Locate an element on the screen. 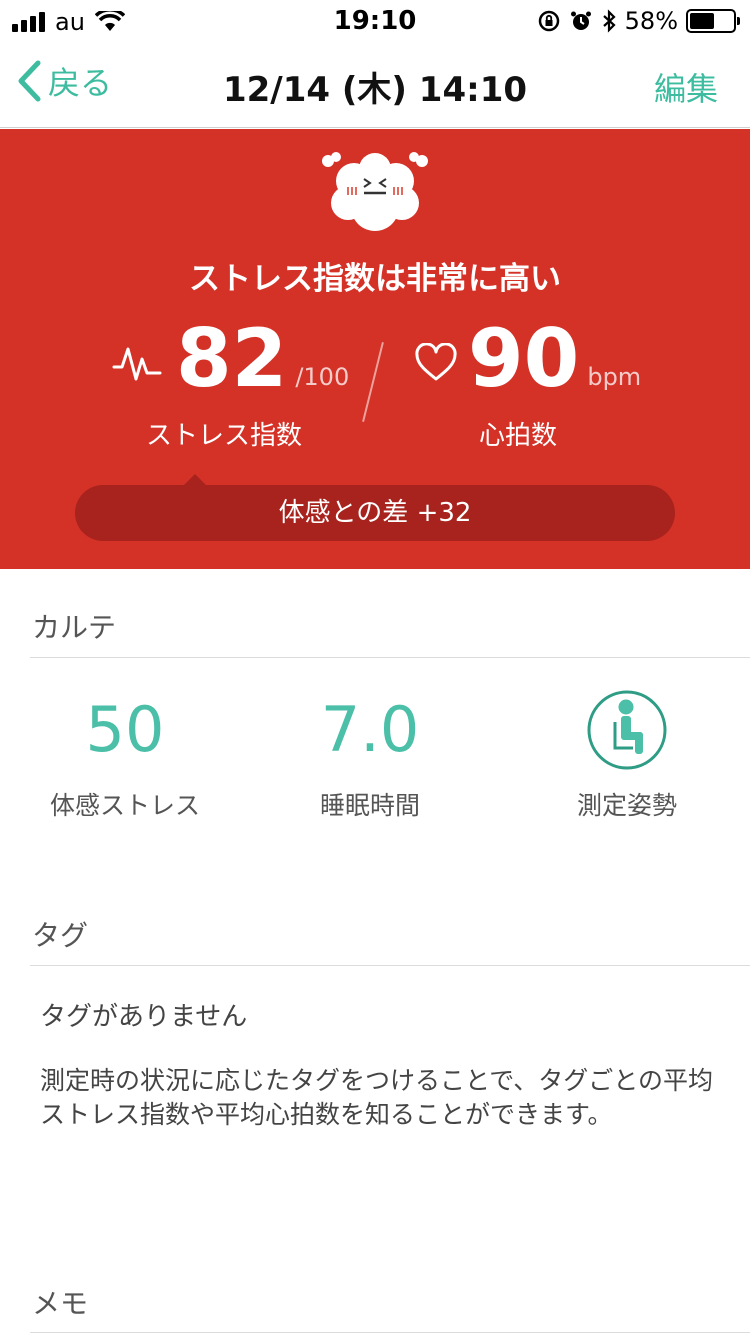 Image resolution: width=750 pixels, height=1334 pixels. nav-bar: 戻る 12/14 (木) 14:10 編集 is located at coordinates (375, 84).